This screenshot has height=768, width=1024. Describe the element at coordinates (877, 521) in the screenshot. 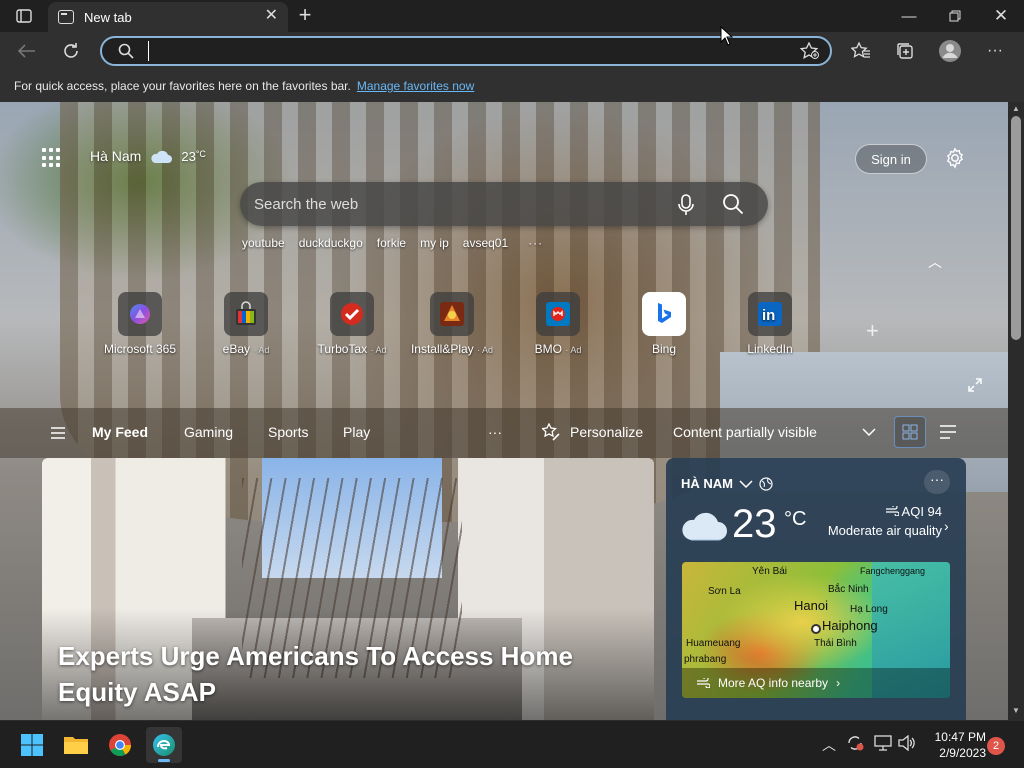

I see `air-quality: AQI 94 Moderate air quality` at that location.